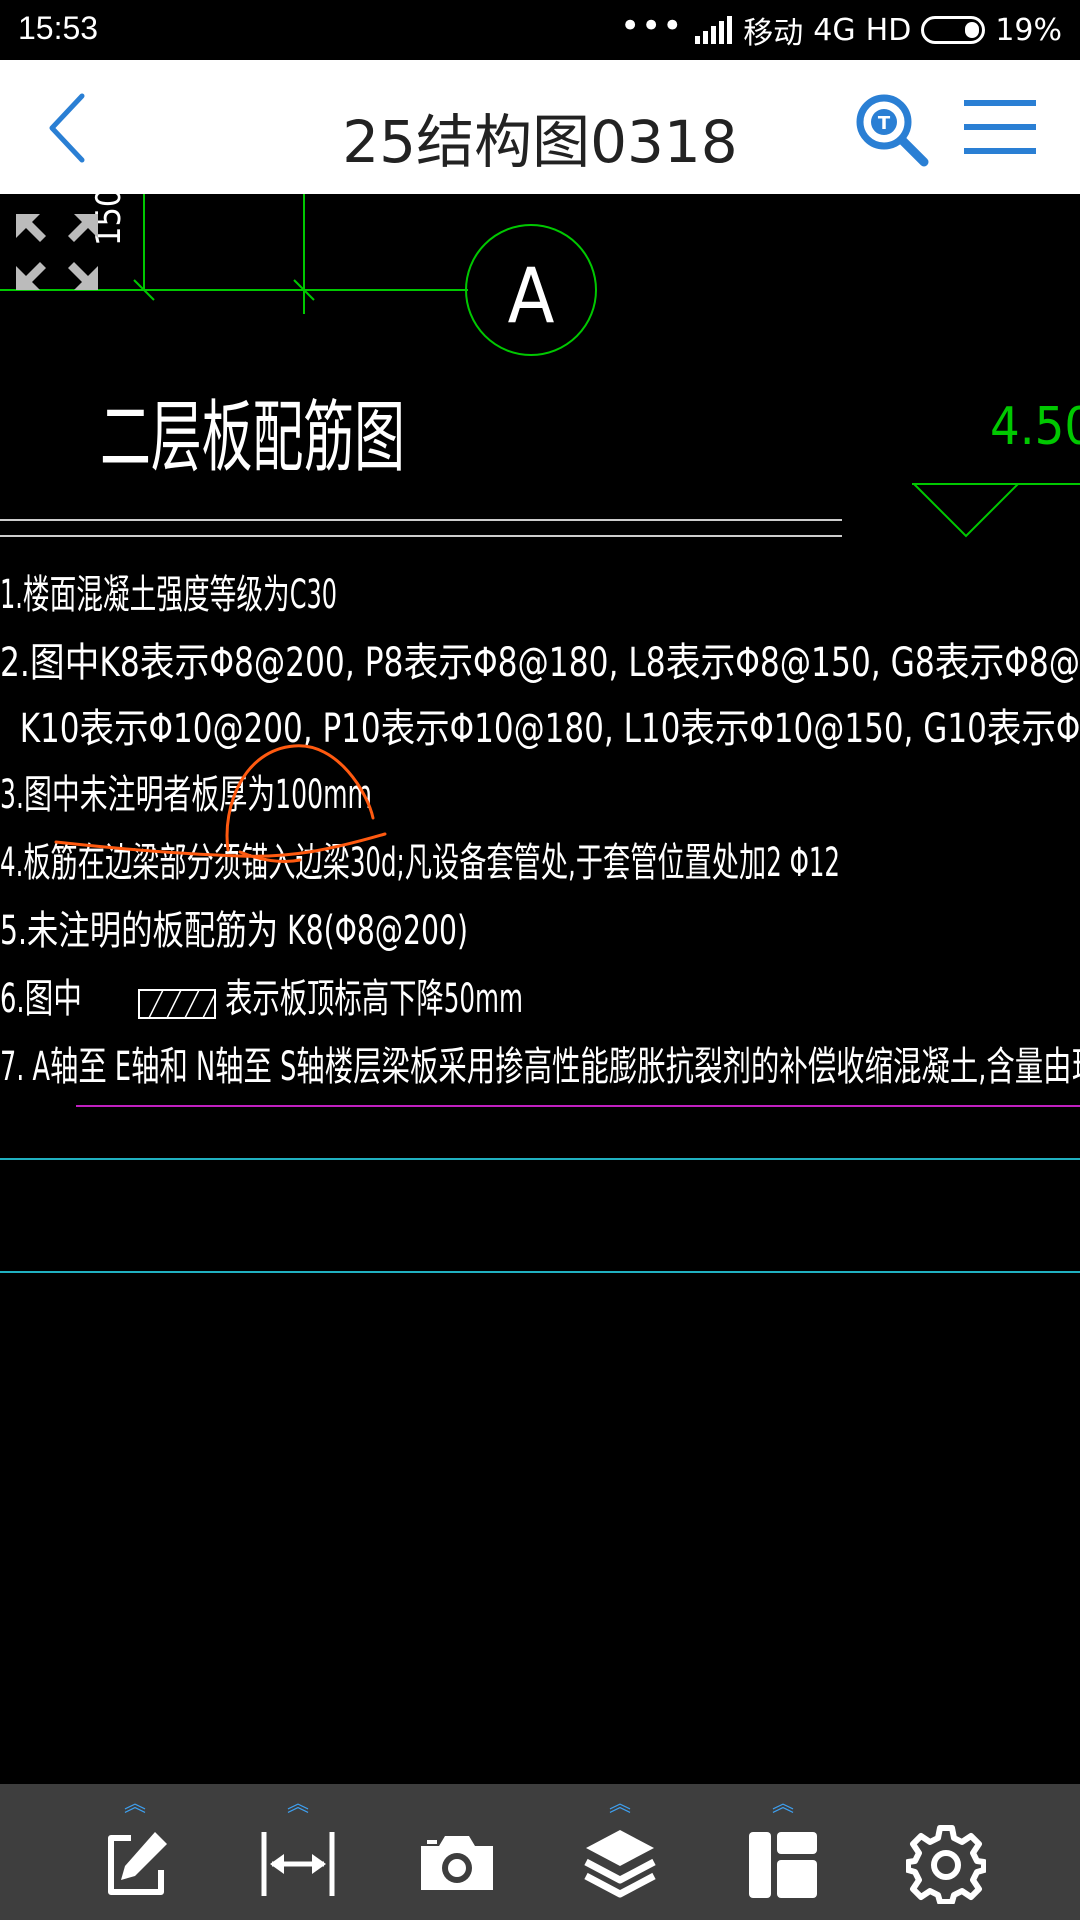  I want to click on battery-icon, so click(953, 30).